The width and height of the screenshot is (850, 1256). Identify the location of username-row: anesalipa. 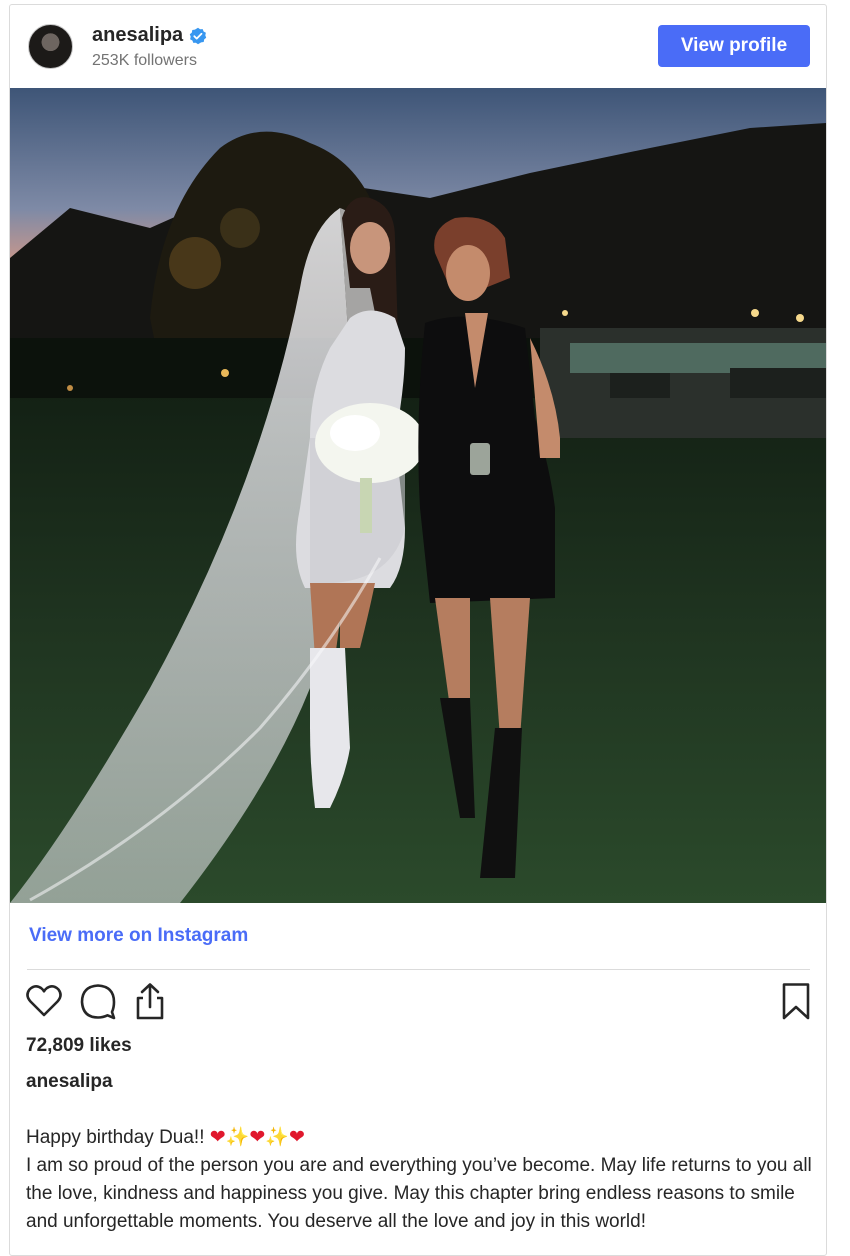
(149, 35).